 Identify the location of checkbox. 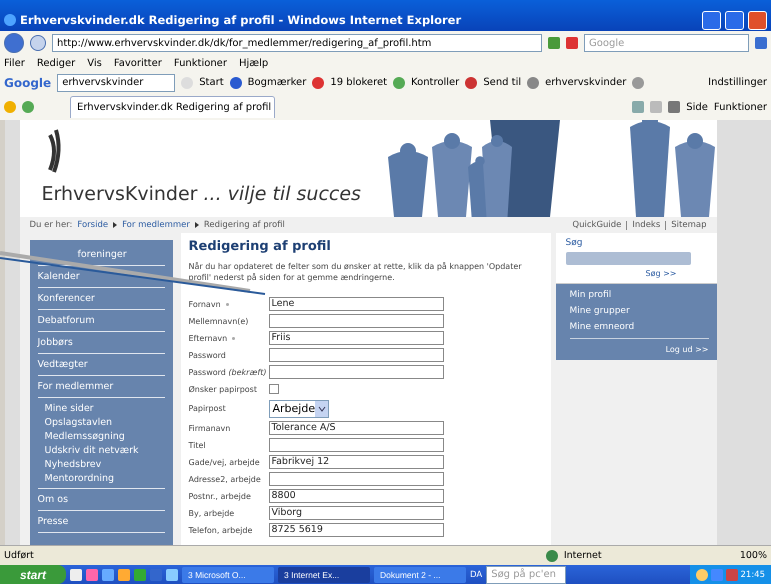
(273, 389).